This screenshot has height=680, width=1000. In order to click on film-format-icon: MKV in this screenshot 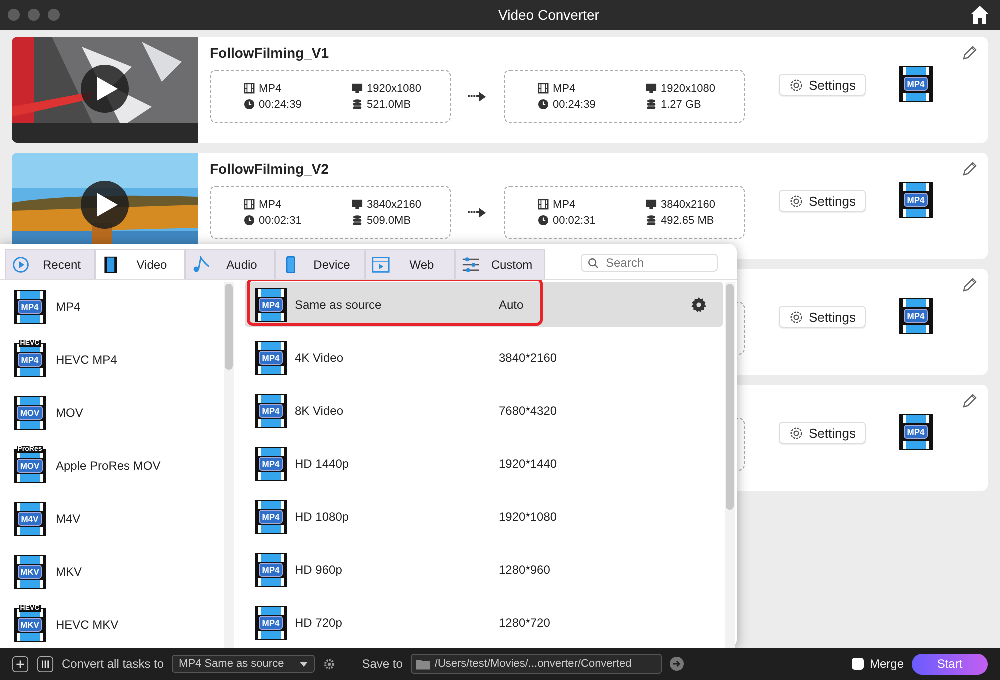, I will do `click(30, 571)`.